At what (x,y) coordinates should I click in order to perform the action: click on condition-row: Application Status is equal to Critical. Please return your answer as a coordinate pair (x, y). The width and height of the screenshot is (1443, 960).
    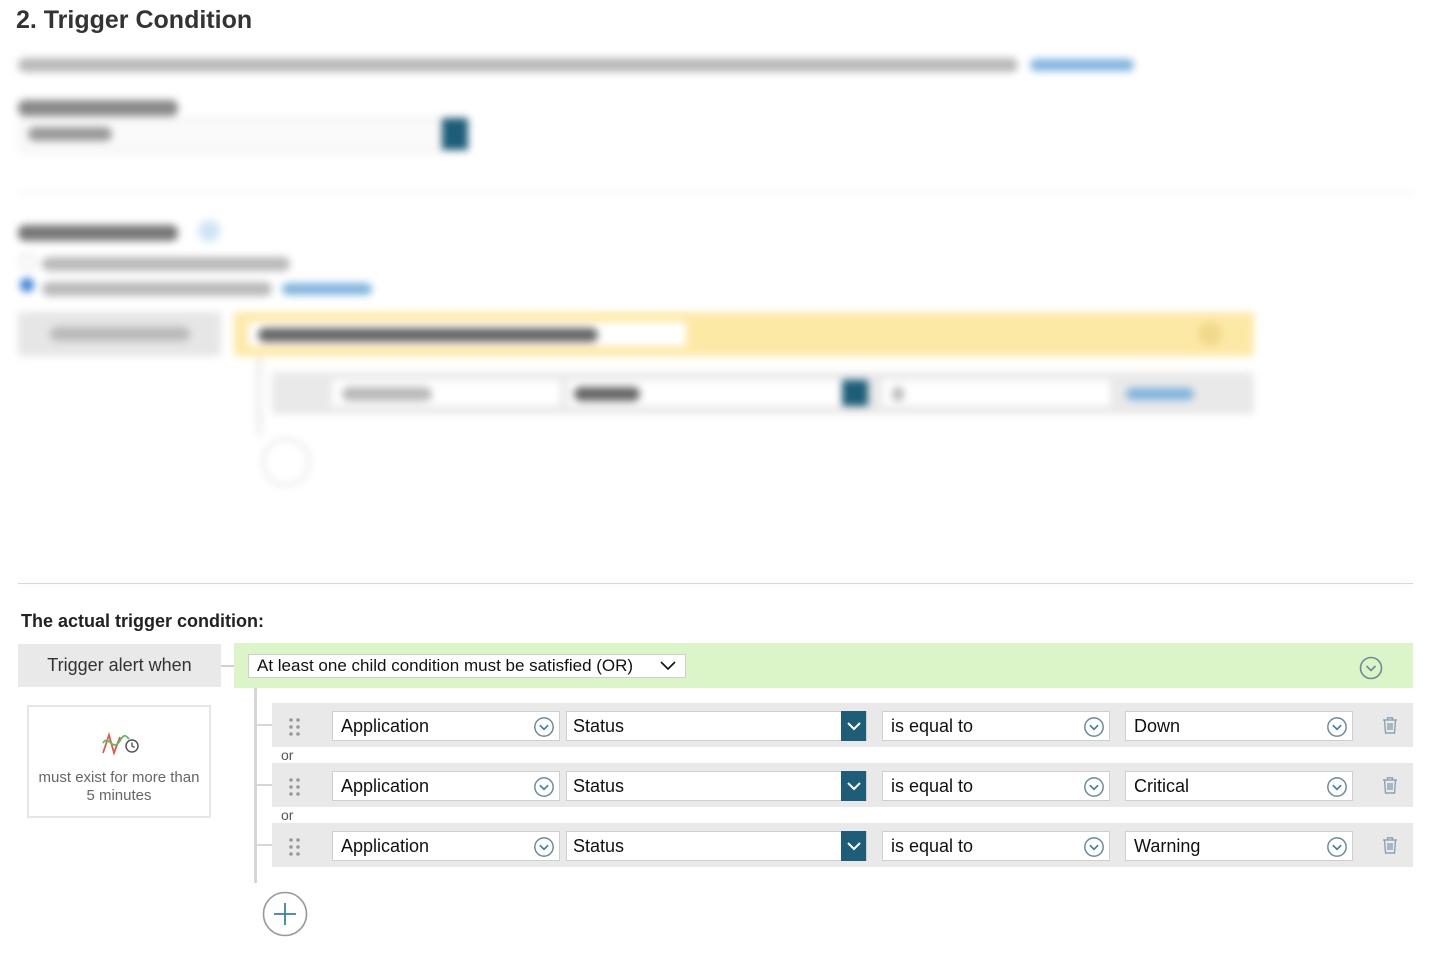
    Looking at the image, I should click on (842, 785).